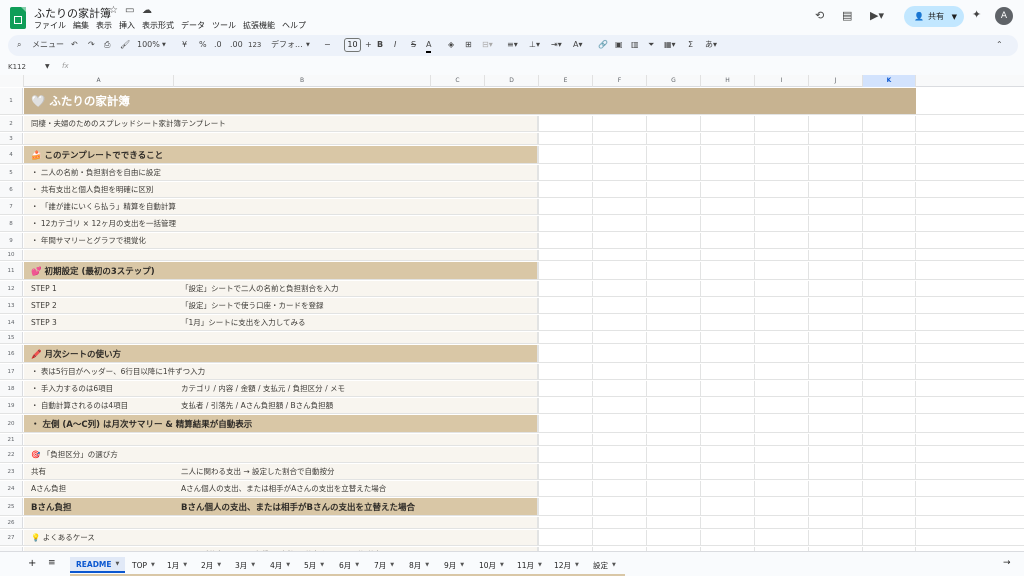 This screenshot has width=1024, height=576. I want to click on italic-icon: I, so click(395, 45).